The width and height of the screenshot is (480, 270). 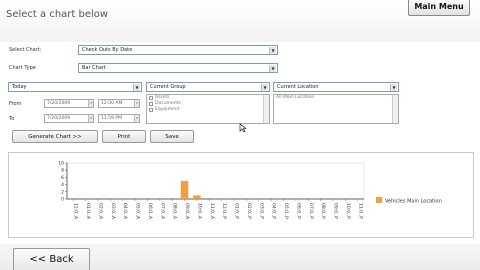 I want to click on select-chart-label: Select Chart:, so click(x=25, y=50).